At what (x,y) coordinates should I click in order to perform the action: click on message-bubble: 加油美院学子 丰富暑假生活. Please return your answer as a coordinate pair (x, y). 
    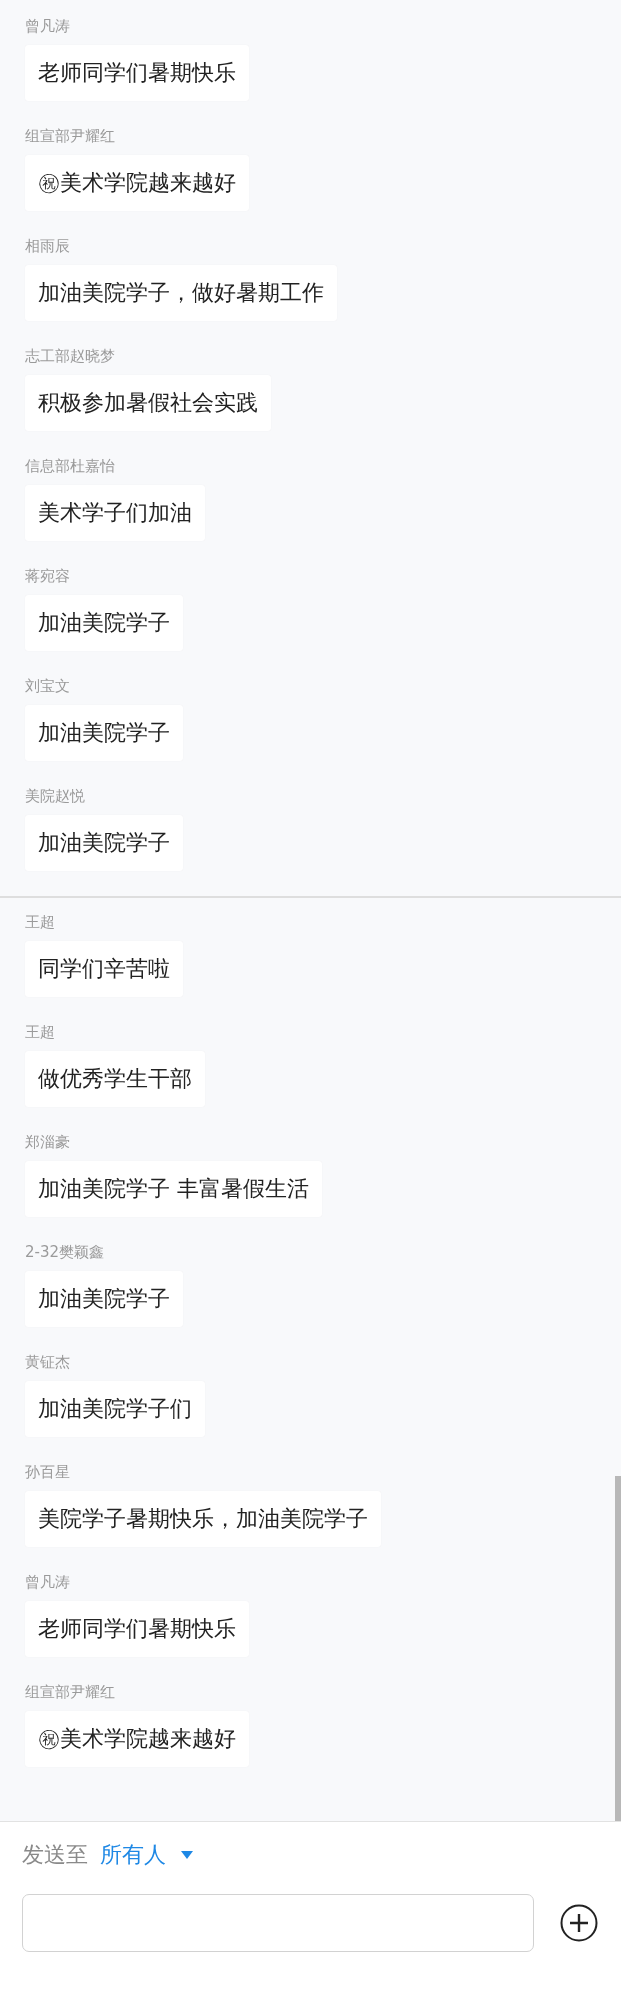
    Looking at the image, I should click on (173, 1189).